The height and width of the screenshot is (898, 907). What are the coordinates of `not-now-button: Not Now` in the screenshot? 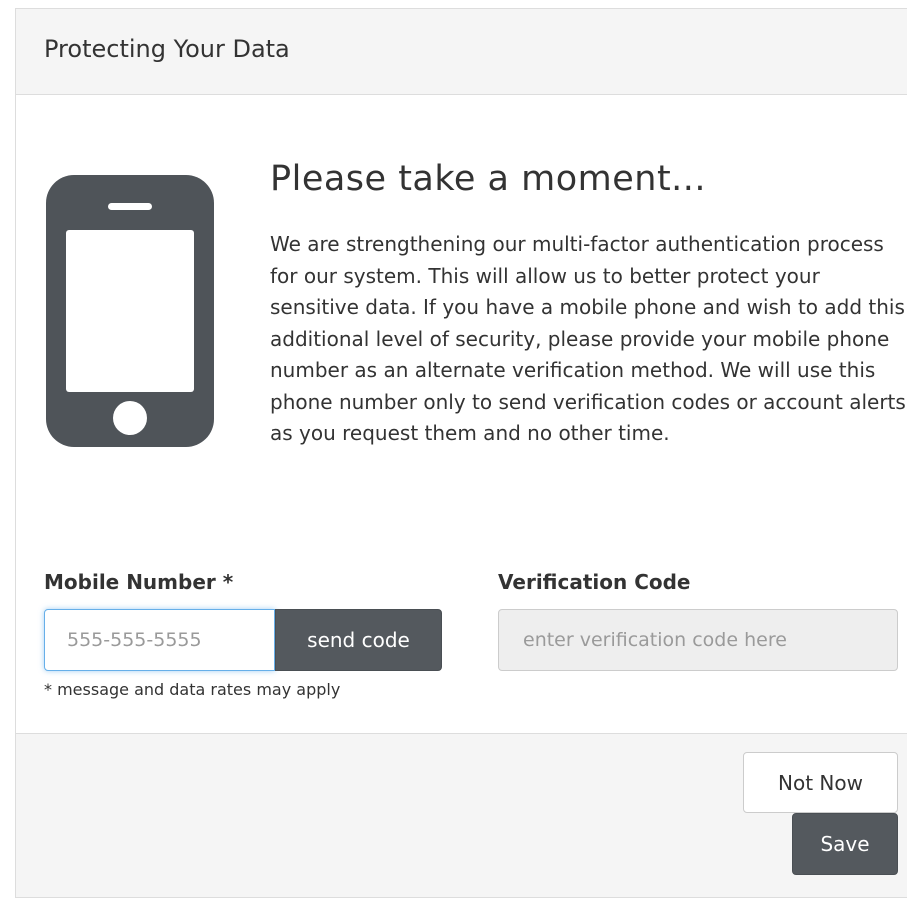 It's located at (820, 782).